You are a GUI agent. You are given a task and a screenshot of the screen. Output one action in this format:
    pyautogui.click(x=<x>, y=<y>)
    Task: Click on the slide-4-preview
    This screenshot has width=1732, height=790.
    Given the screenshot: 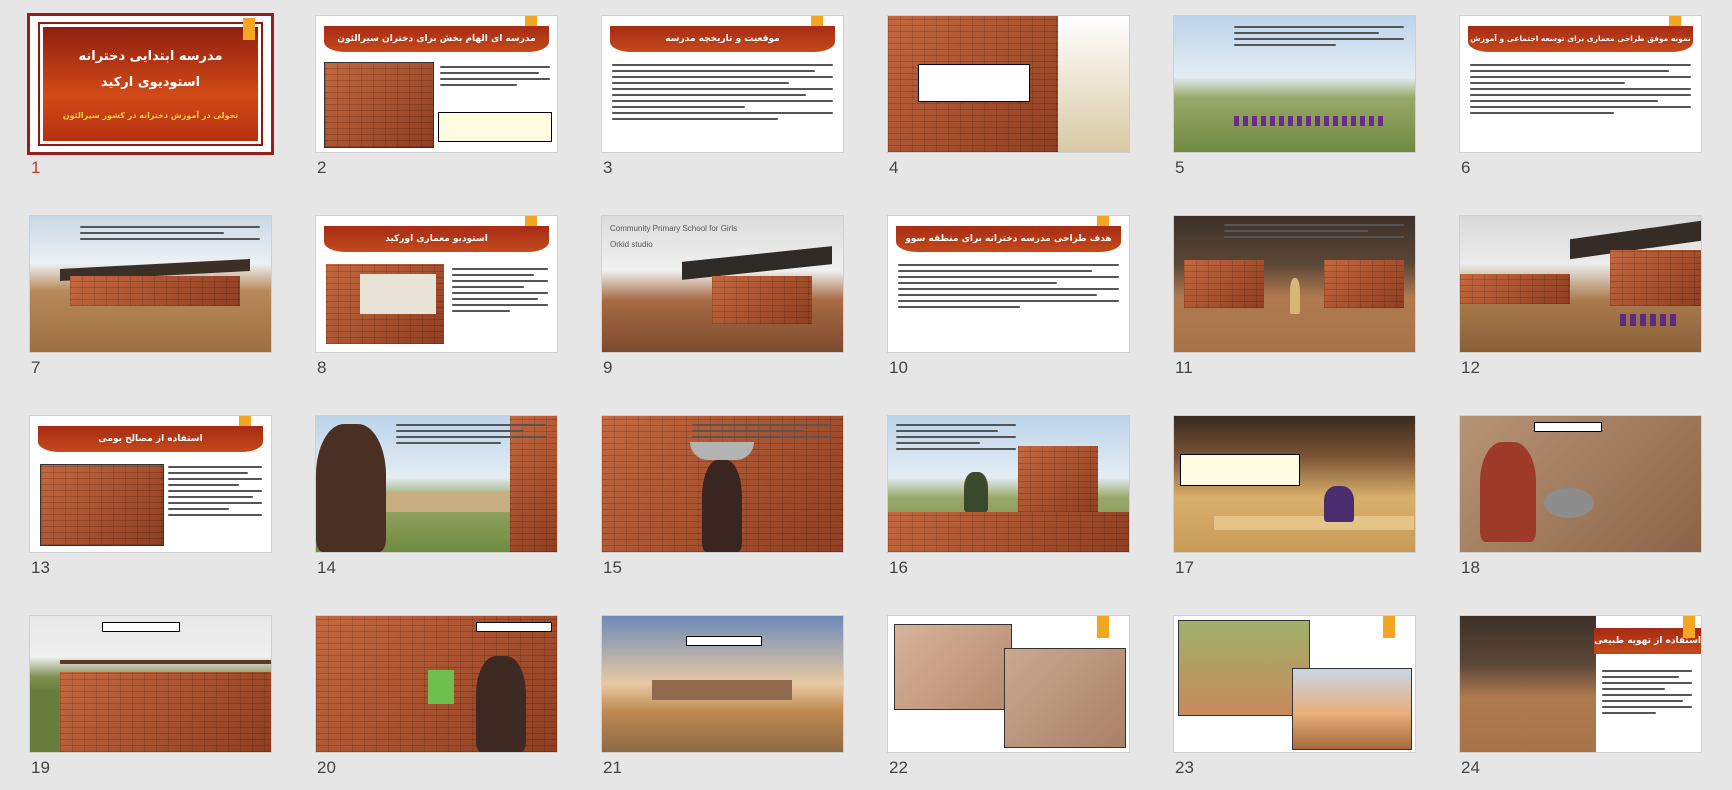 What is the action you would take?
    pyautogui.click(x=1008, y=84)
    